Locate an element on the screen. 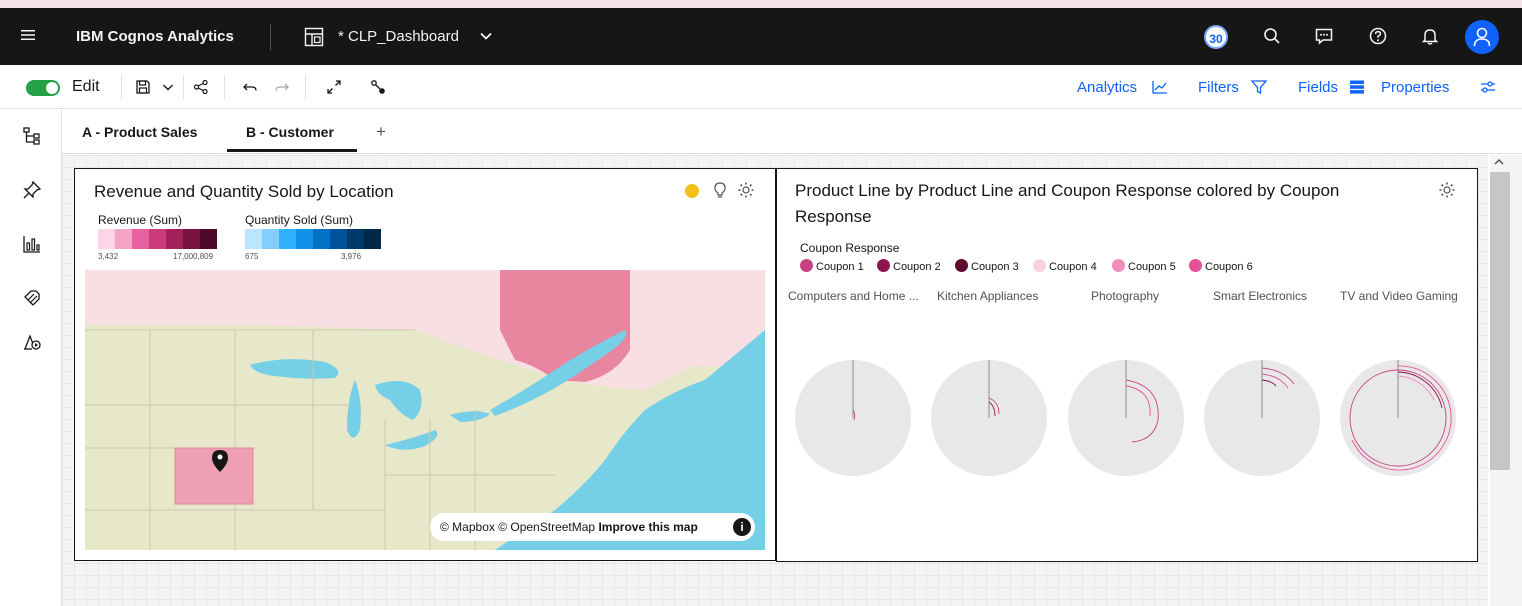  active-tab-indicator is located at coordinates (292, 150).